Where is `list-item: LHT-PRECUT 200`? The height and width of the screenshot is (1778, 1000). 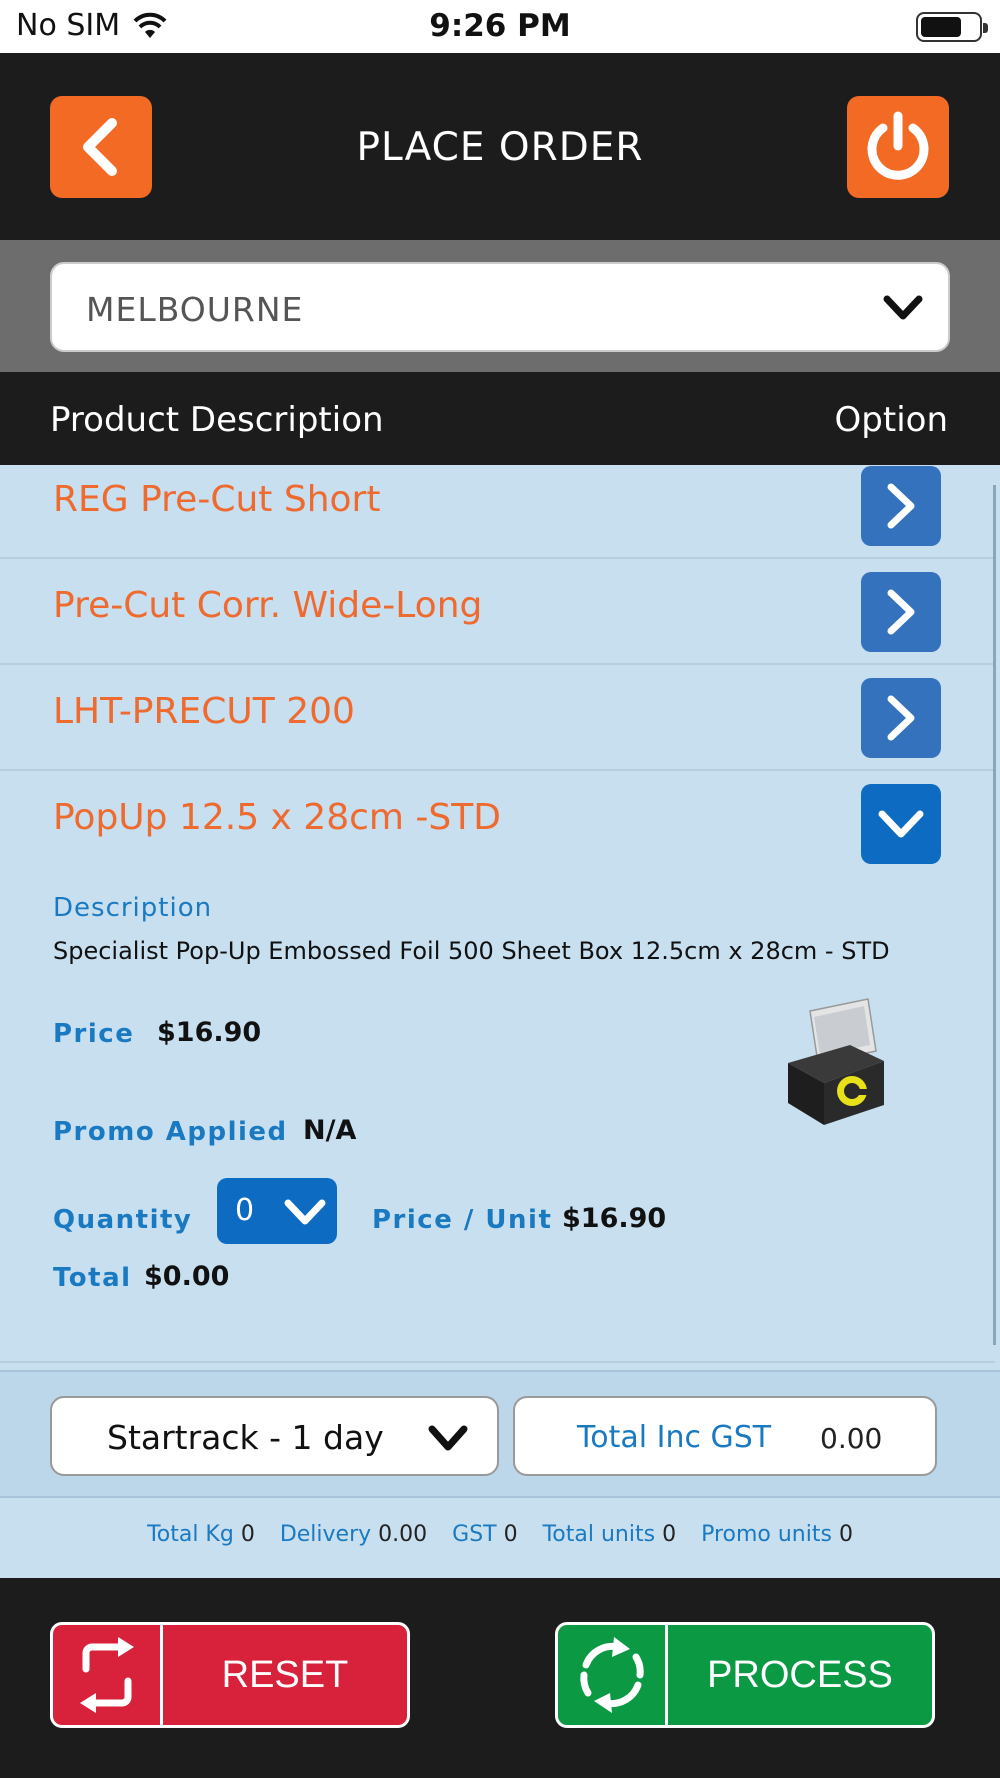 list-item: LHT-PRECUT 200 is located at coordinates (497, 718).